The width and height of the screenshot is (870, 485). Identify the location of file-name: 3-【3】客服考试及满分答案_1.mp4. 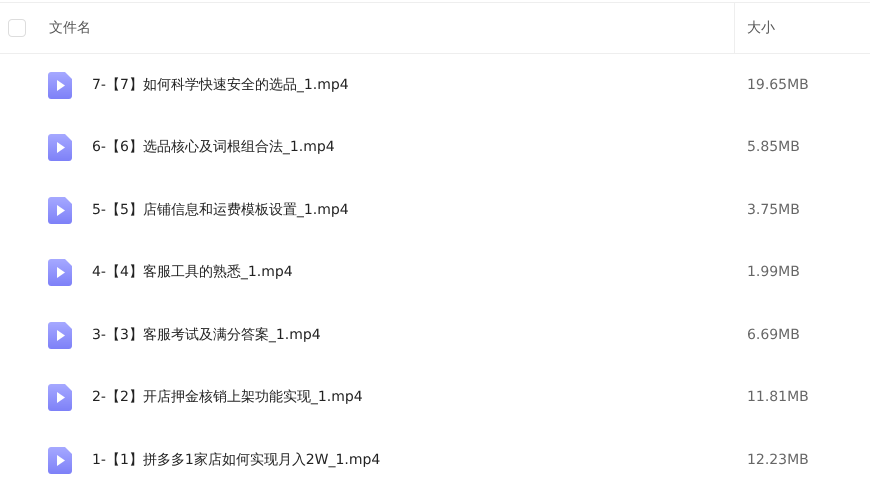
(206, 335).